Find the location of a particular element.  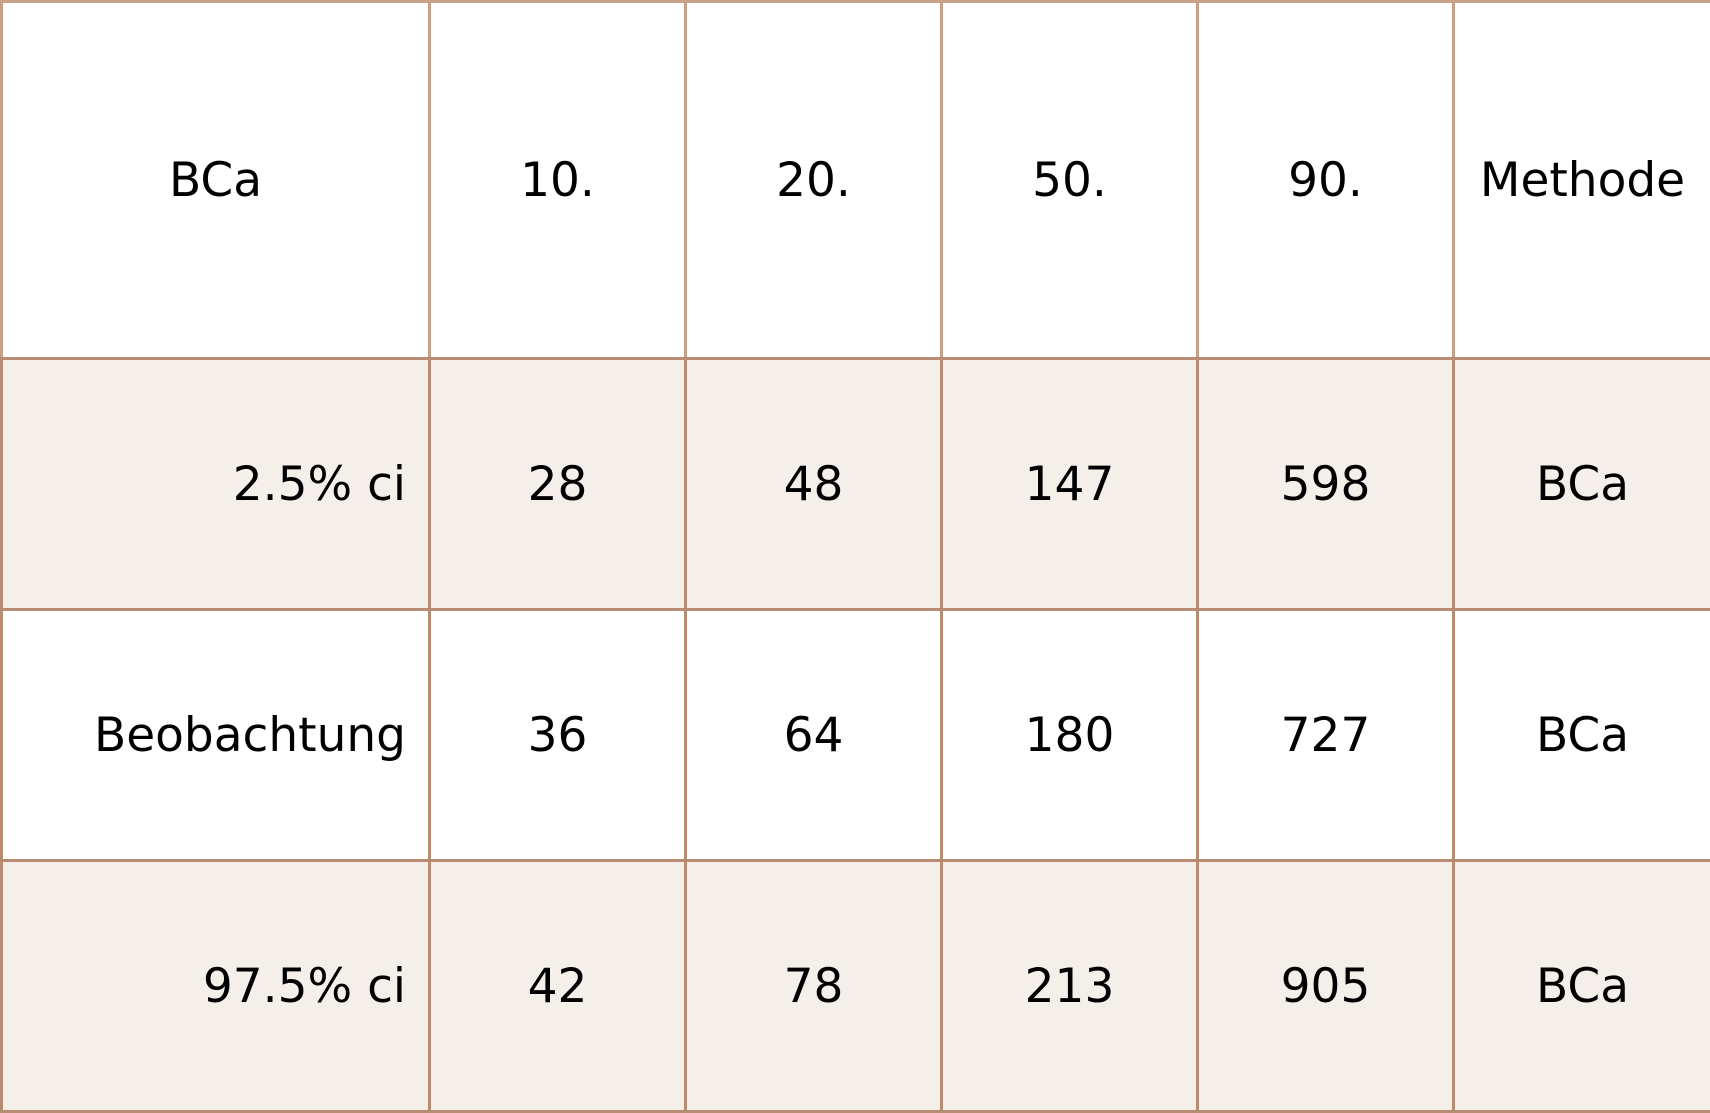

column-header: 20. is located at coordinates (814, 180).